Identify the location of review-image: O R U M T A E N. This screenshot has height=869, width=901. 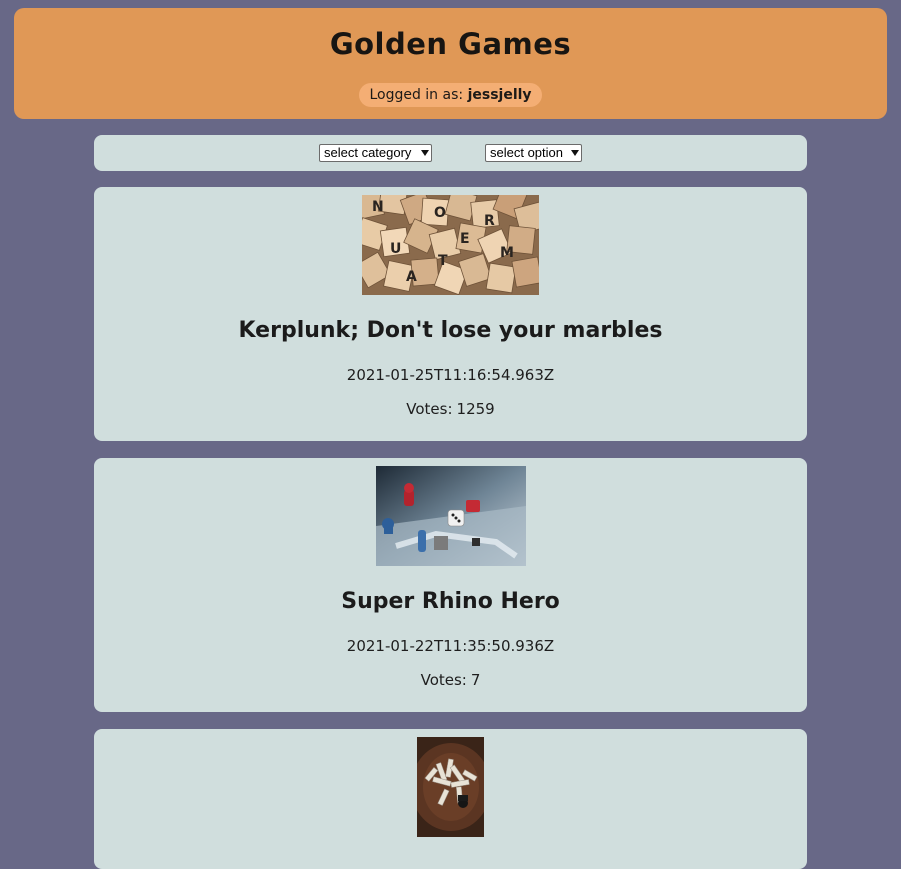
(450, 245).